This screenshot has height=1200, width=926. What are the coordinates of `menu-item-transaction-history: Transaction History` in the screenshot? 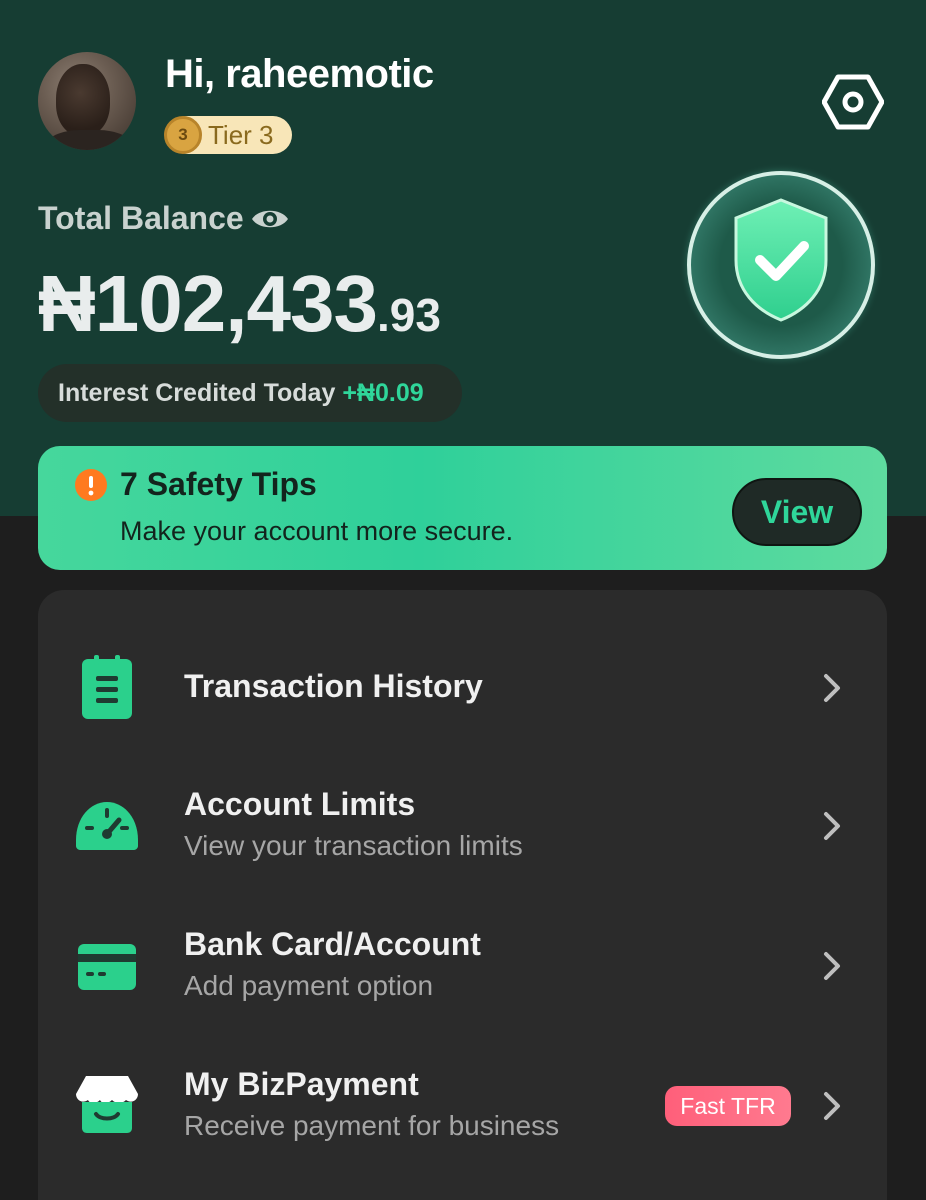 It's located at (462, 686).